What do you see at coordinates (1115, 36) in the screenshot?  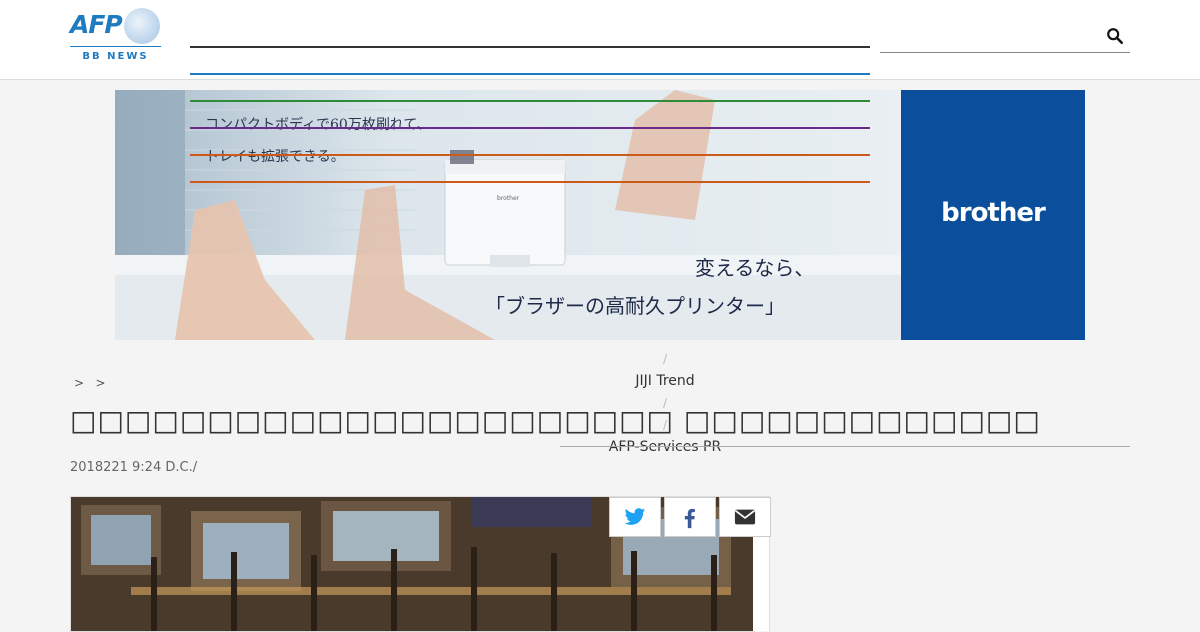 I see `search-icon` at bounding box center [1115, 36].